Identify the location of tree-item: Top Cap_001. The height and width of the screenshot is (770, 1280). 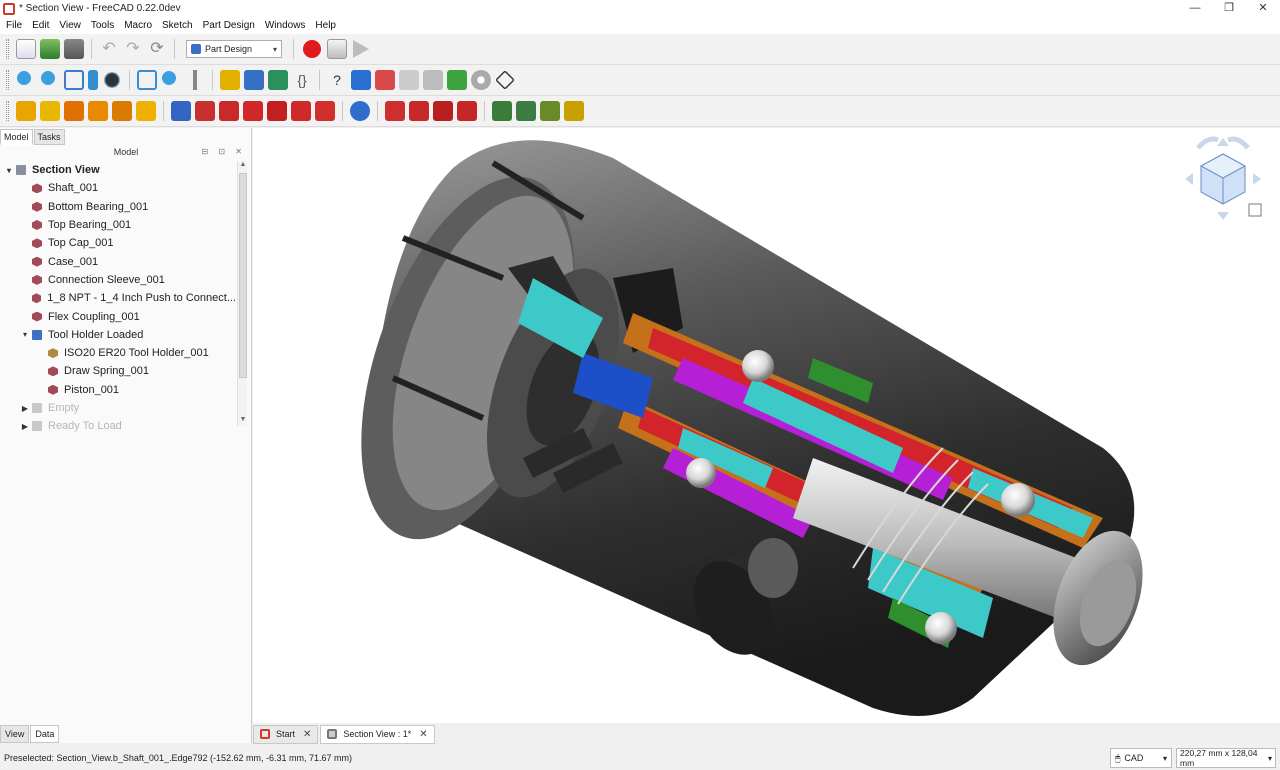
(118, 243).